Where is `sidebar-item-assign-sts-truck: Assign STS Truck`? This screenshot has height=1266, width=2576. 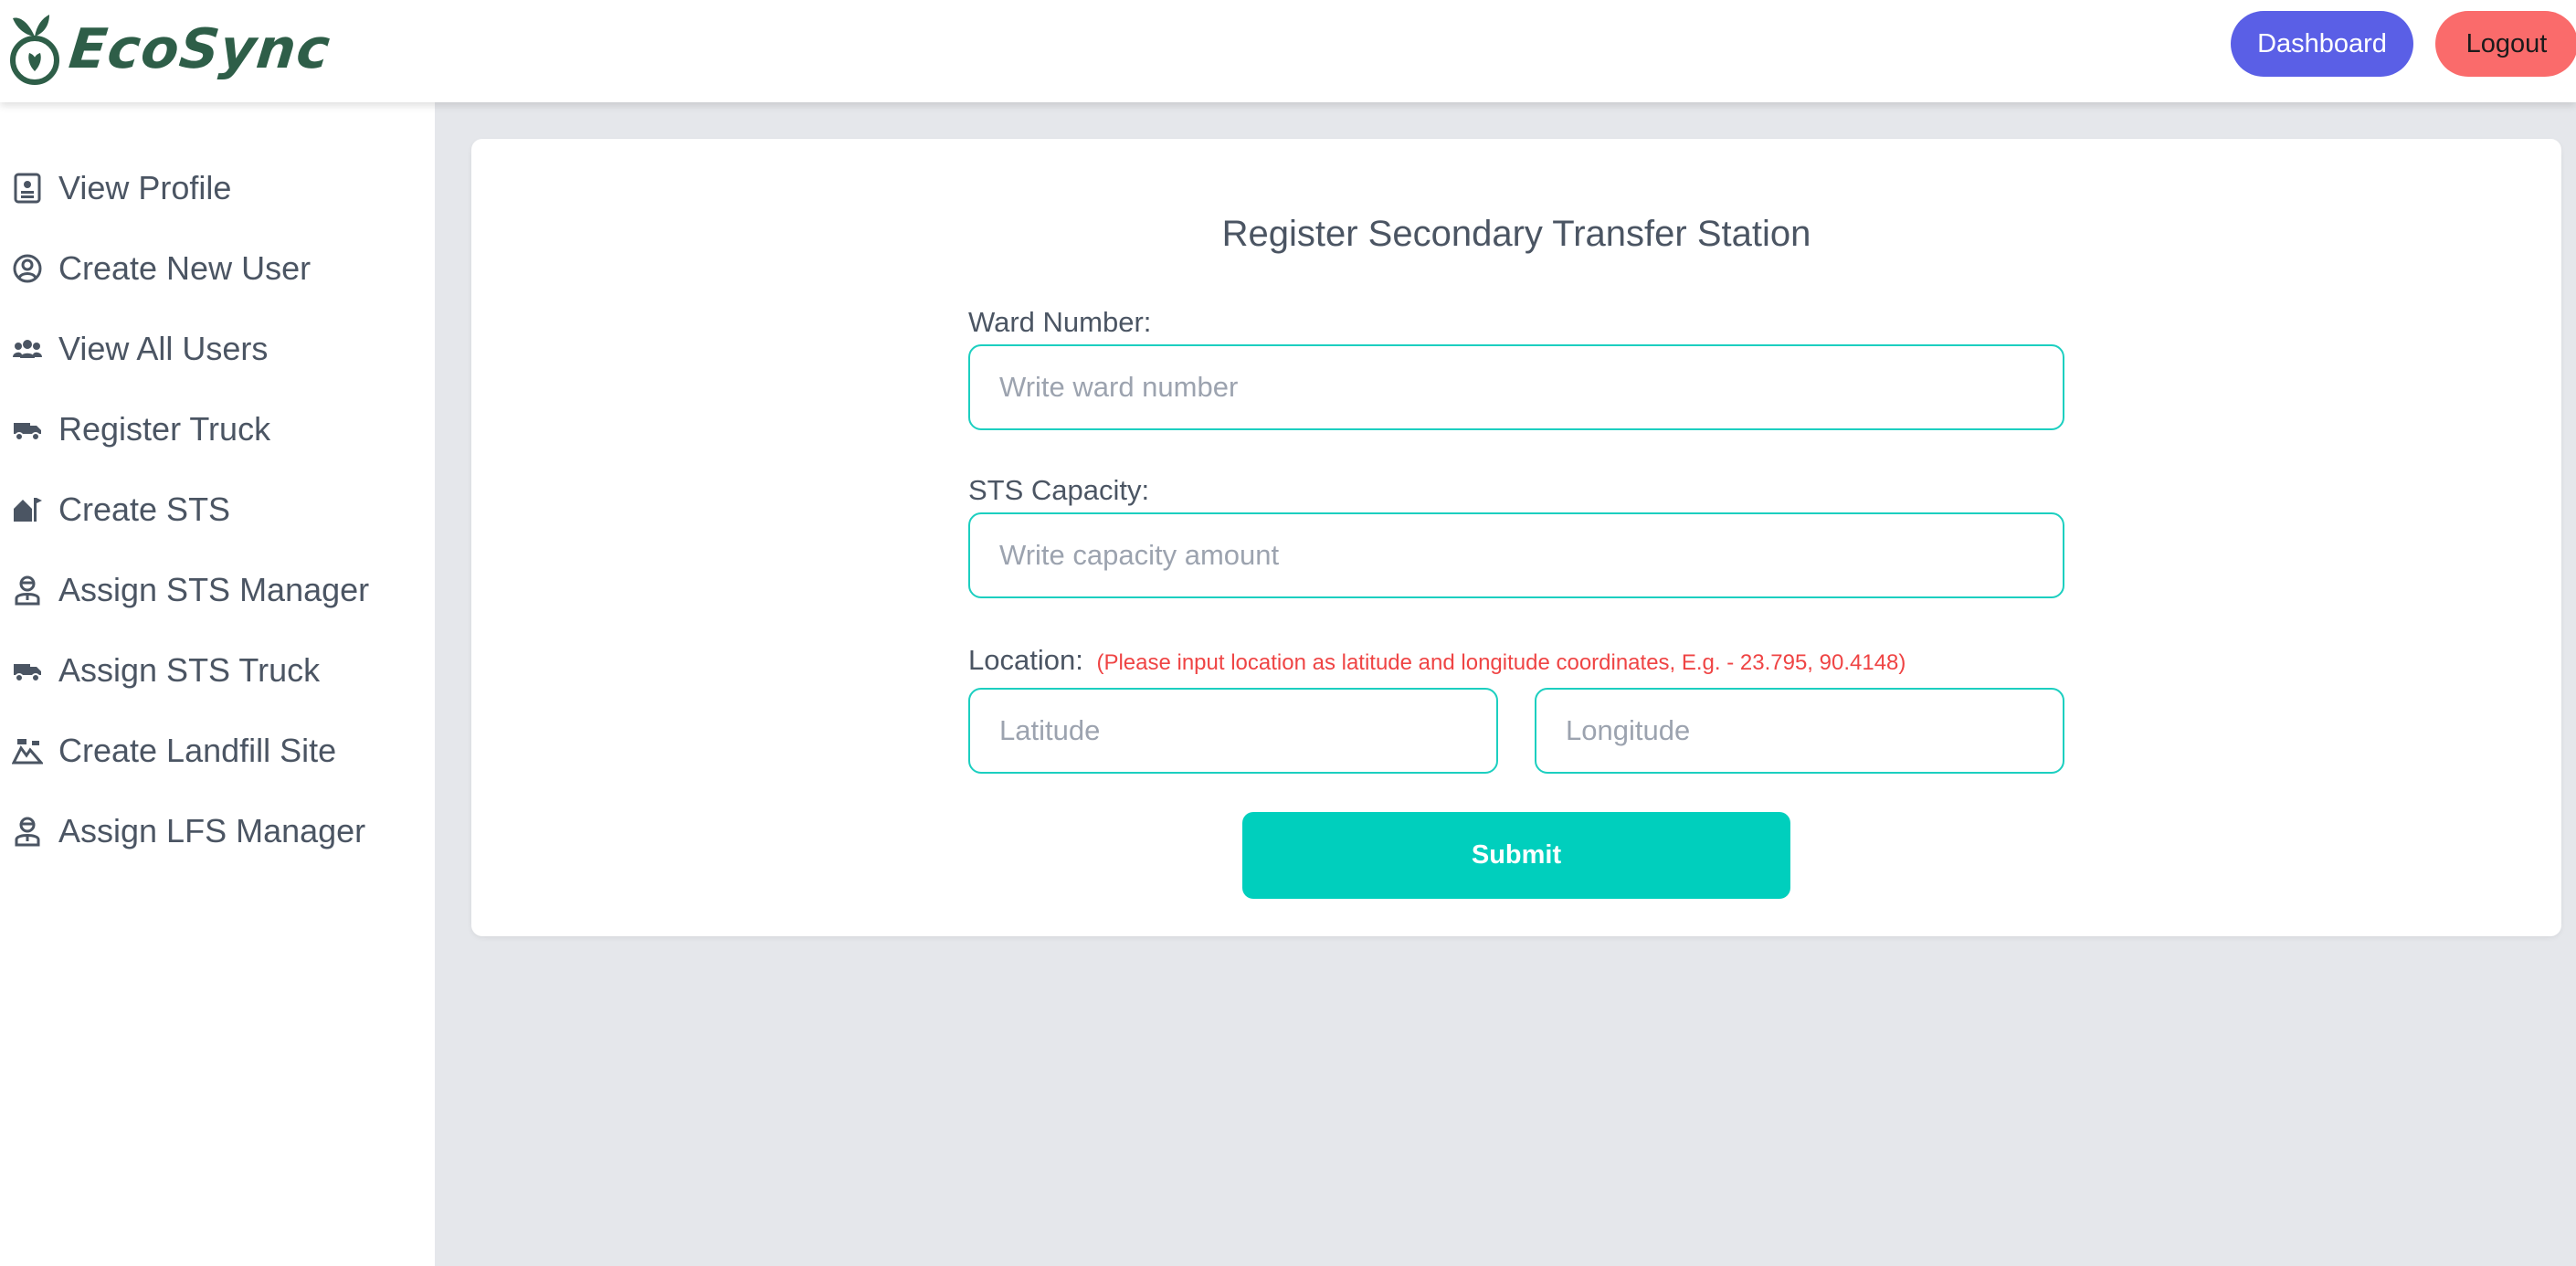 sidebar-item-assign-sts-truck: Assign STS Truck is located at coordinates (216, 671).